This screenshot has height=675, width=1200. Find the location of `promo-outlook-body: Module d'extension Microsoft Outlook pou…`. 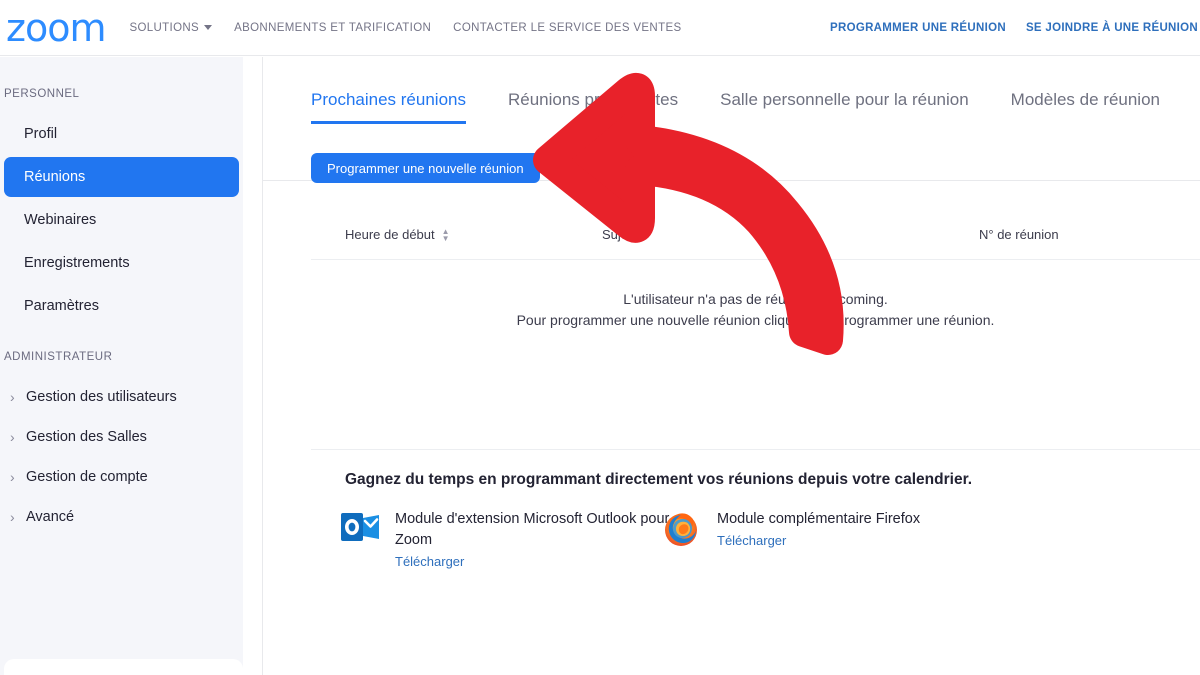

promo-outlook-body: Module d'extension Microsoft Outlook pou… is located at coordinates (533, 540).